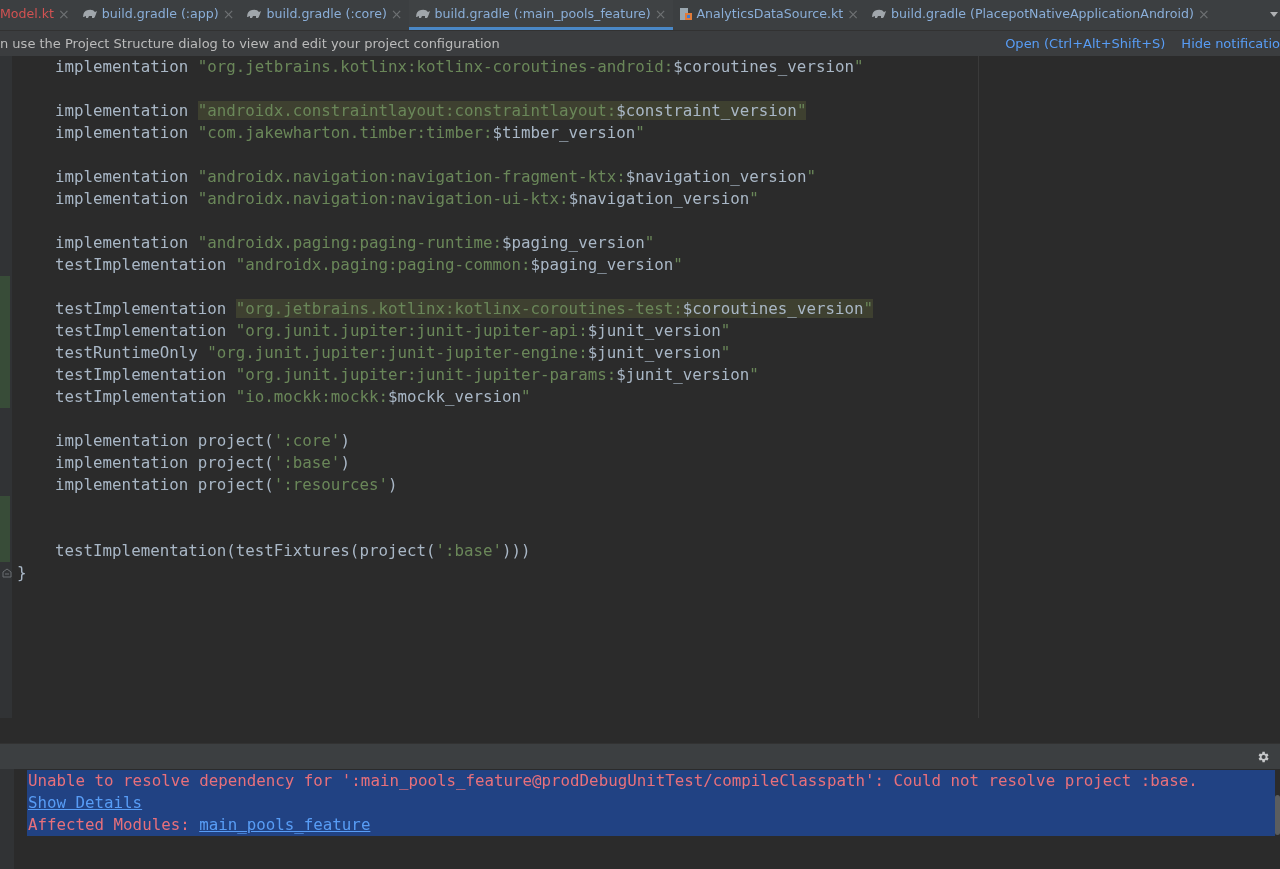 The image size is (1280, 869). I want to click on tab-label: build.gradle (:app), so click(160, 13).